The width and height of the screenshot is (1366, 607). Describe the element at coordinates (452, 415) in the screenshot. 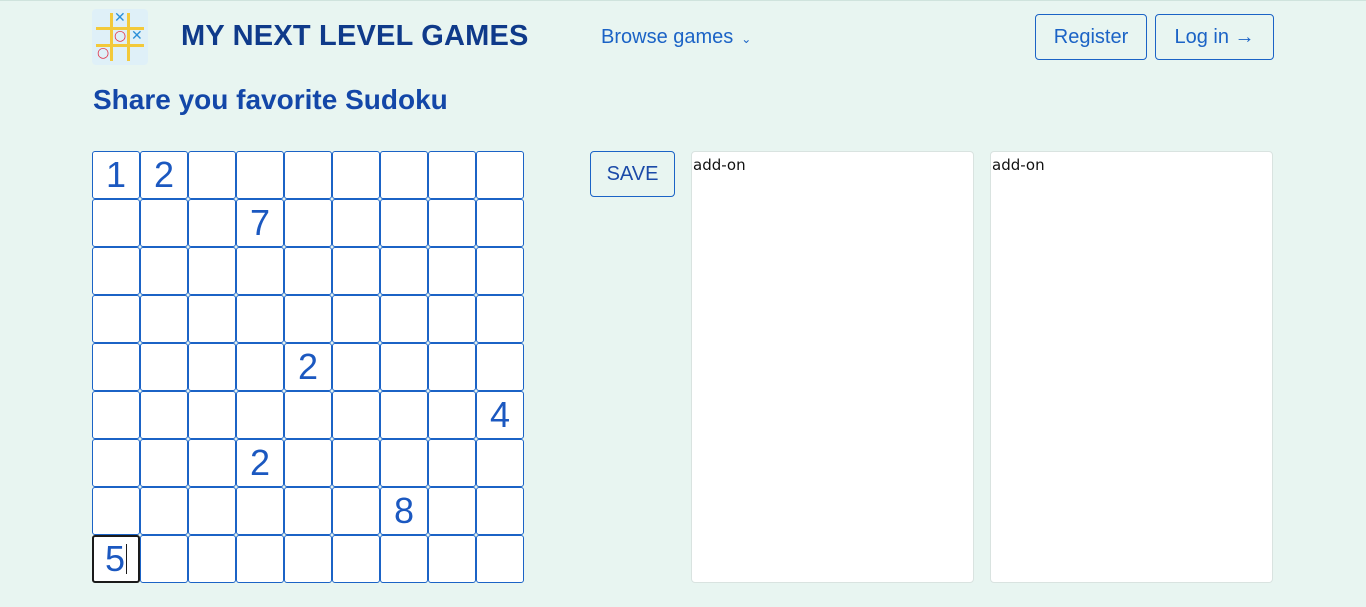

I see `sudoku-cell-r6c8` at that location.